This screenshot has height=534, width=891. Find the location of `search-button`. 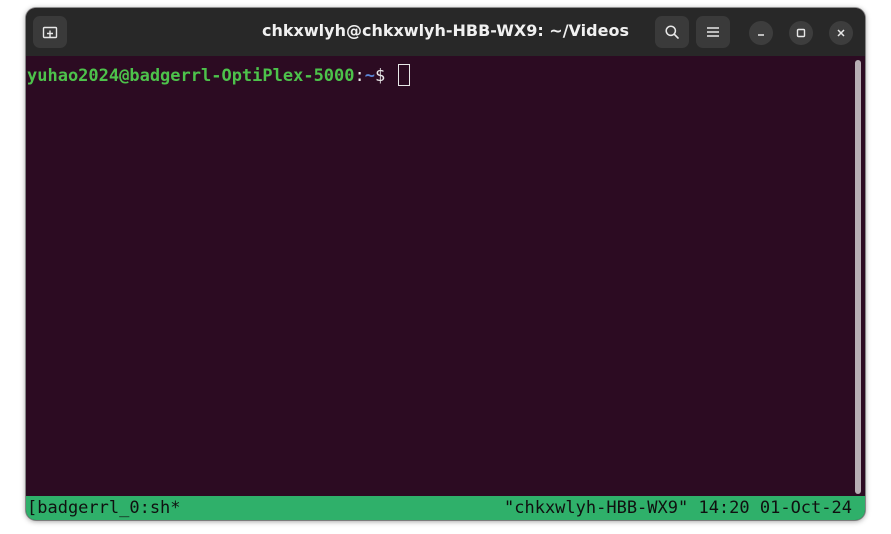

search-button is located at coordinates (672, 32).